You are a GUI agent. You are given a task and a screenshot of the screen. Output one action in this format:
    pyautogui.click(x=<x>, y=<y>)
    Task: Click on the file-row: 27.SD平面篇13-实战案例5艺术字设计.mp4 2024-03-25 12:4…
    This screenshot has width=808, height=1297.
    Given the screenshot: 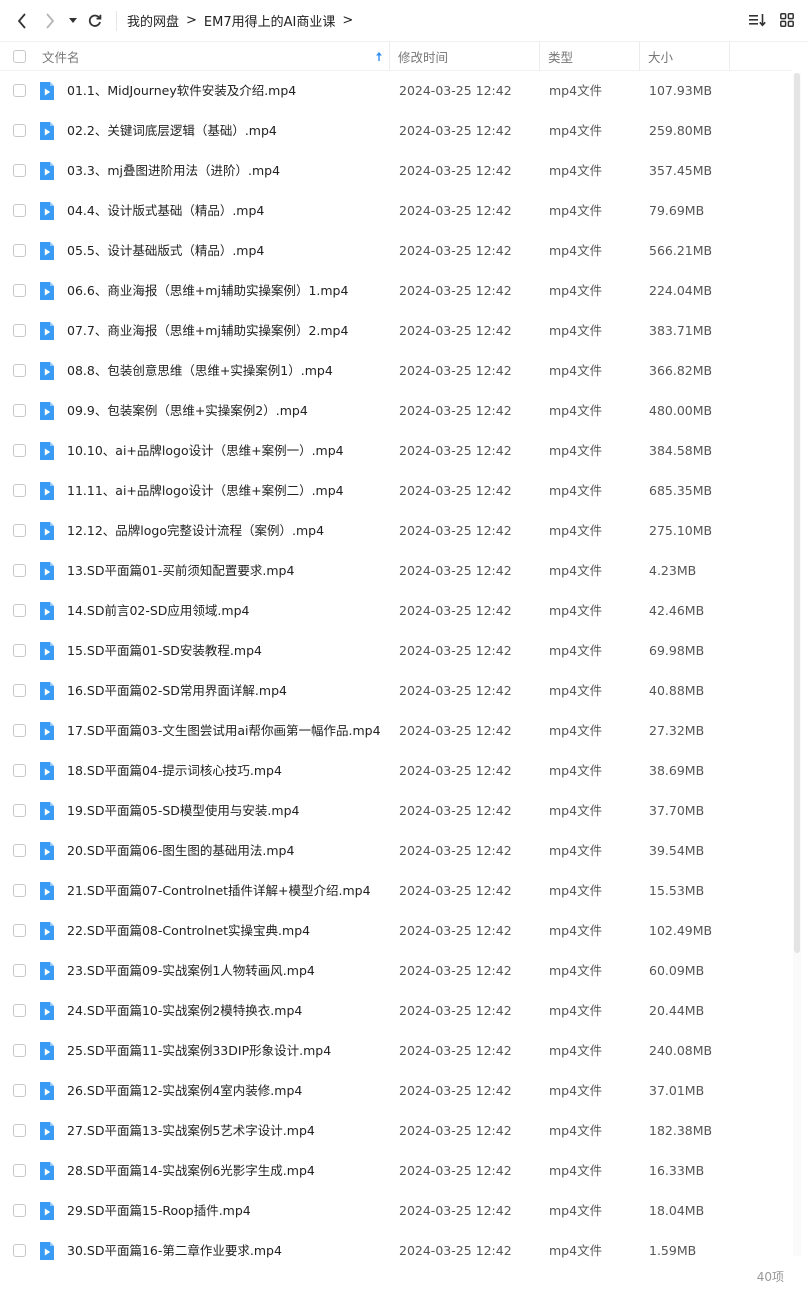 What is the action you would take?
    pyautogui.click(x=396, y=1131)
    